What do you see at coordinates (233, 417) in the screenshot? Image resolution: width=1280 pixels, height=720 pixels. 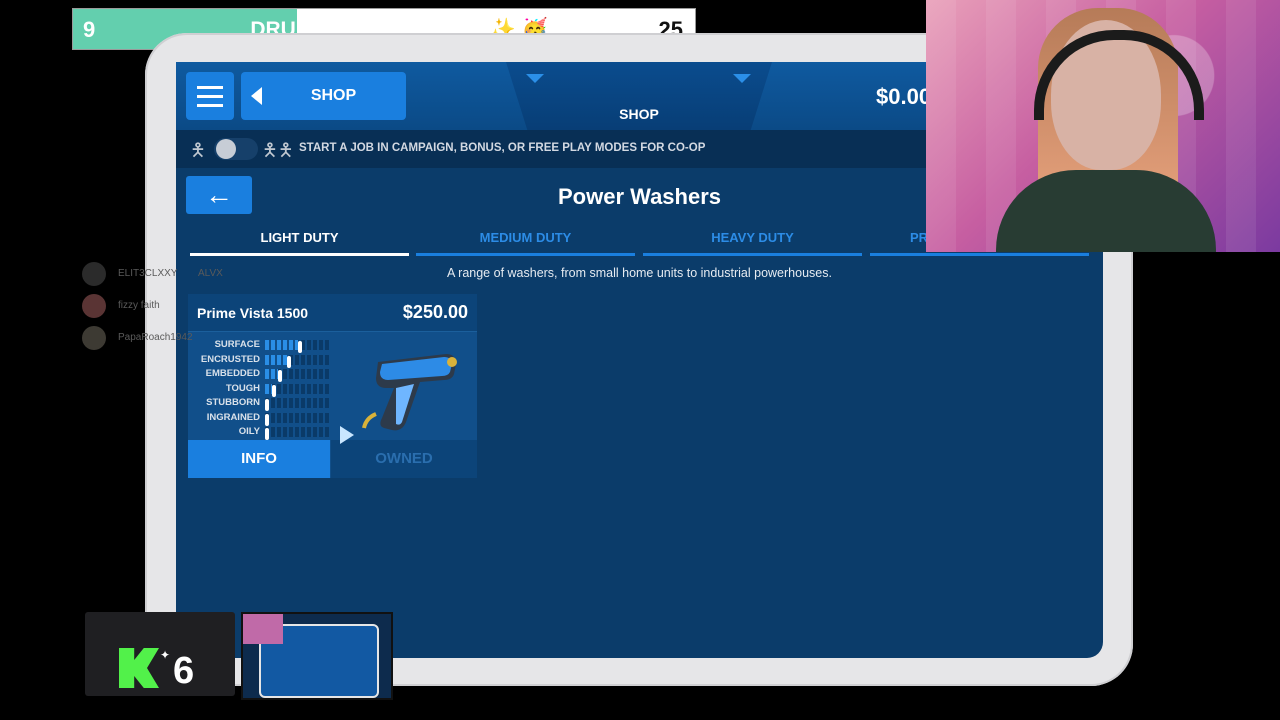 I see `stat-label: INGRAINED` at bounding box center [233, 417].